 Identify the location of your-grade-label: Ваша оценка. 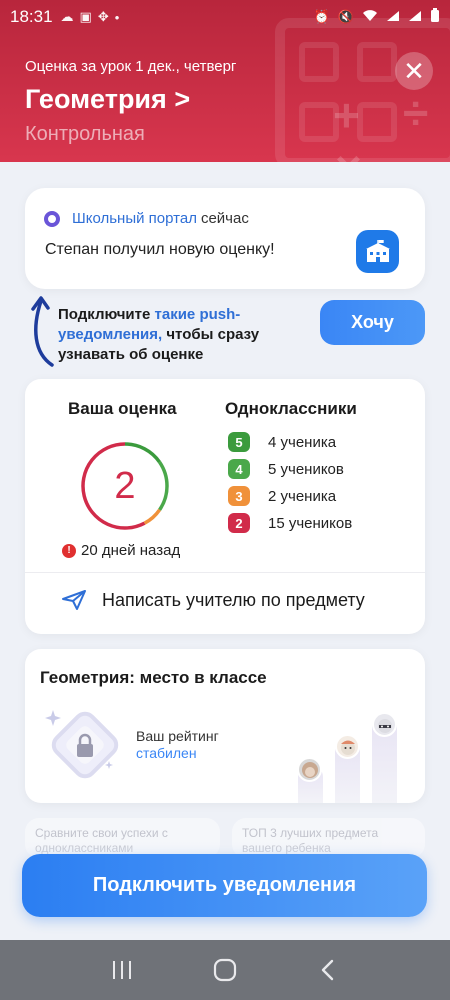
(122, 408).